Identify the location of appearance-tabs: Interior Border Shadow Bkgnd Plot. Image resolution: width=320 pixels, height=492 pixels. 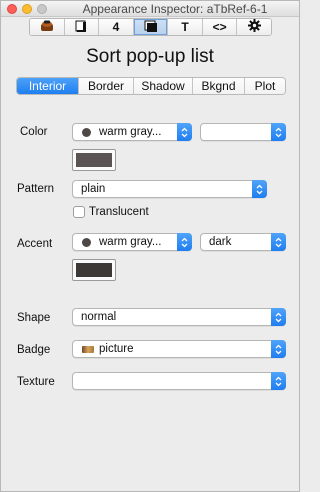
(151, 86).